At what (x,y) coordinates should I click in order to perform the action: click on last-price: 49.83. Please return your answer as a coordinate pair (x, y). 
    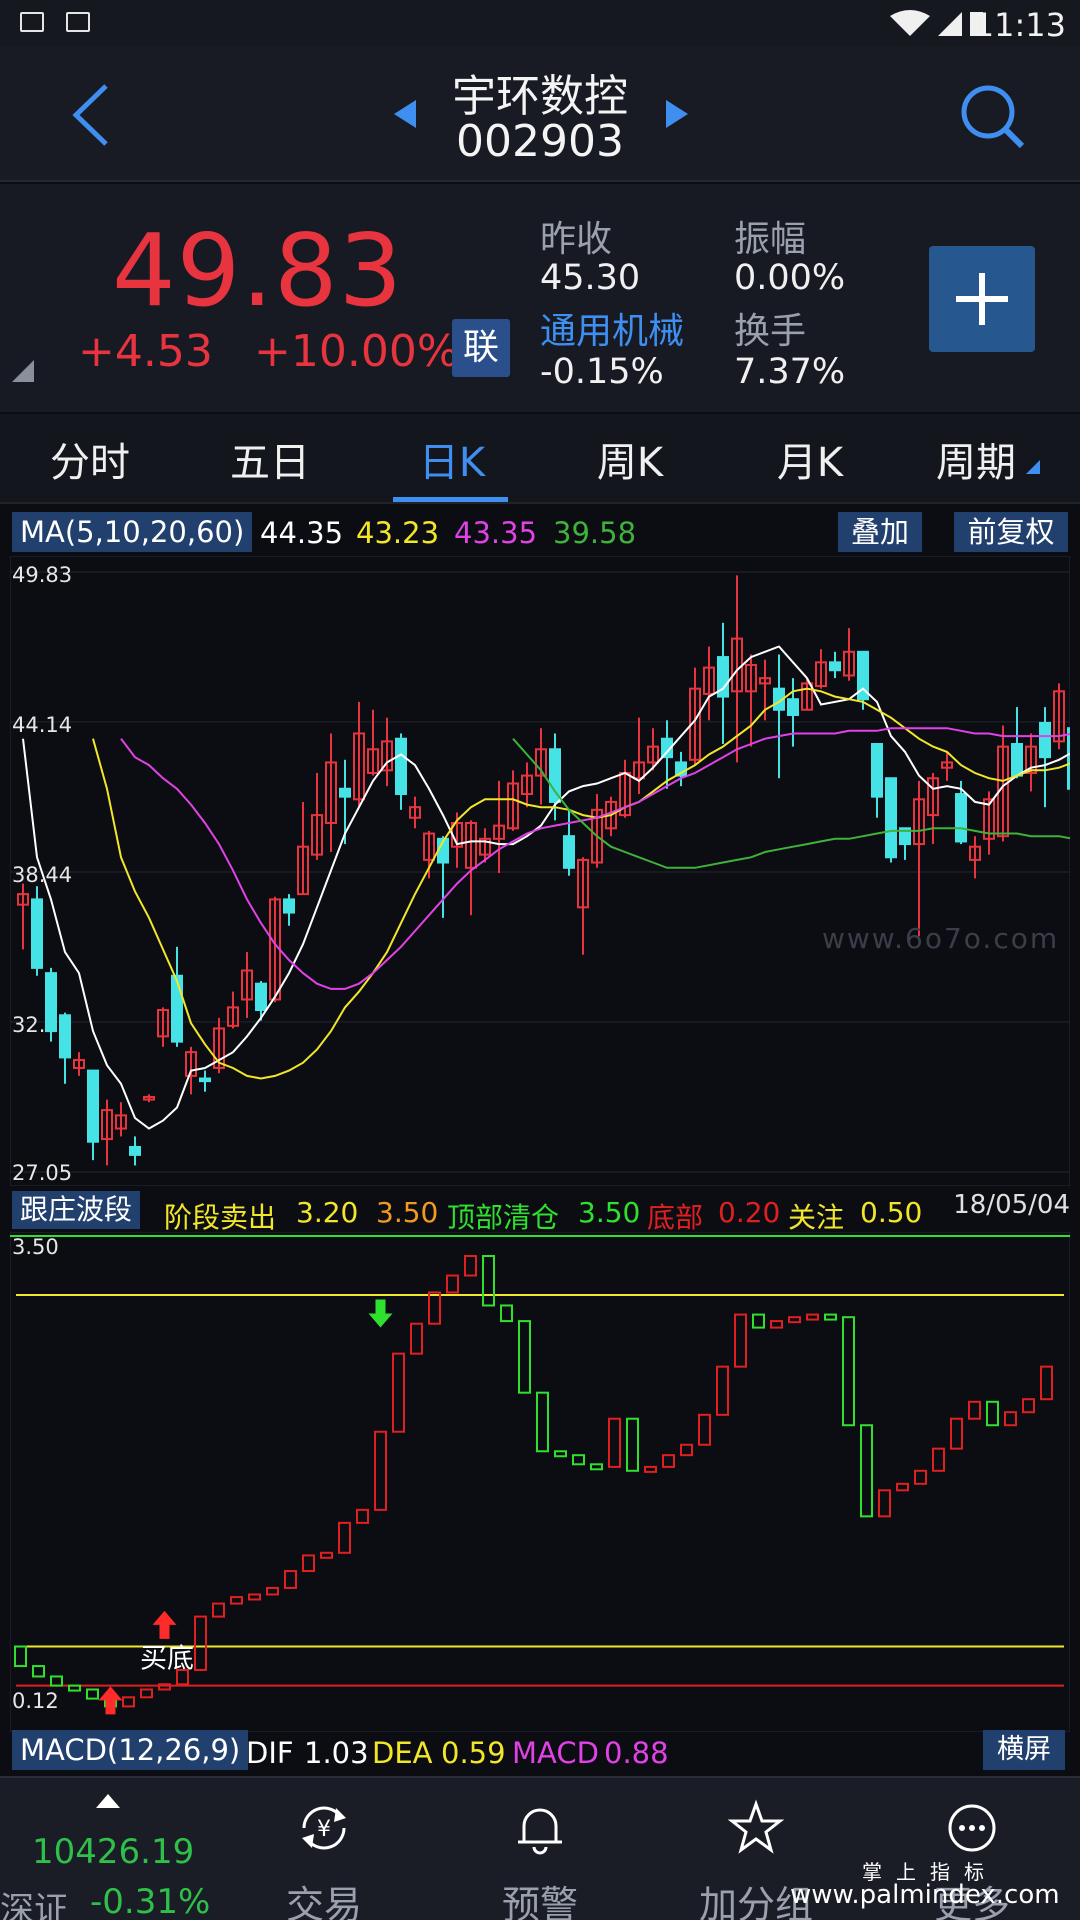
    Looking at the image, I should click on (258, 270).